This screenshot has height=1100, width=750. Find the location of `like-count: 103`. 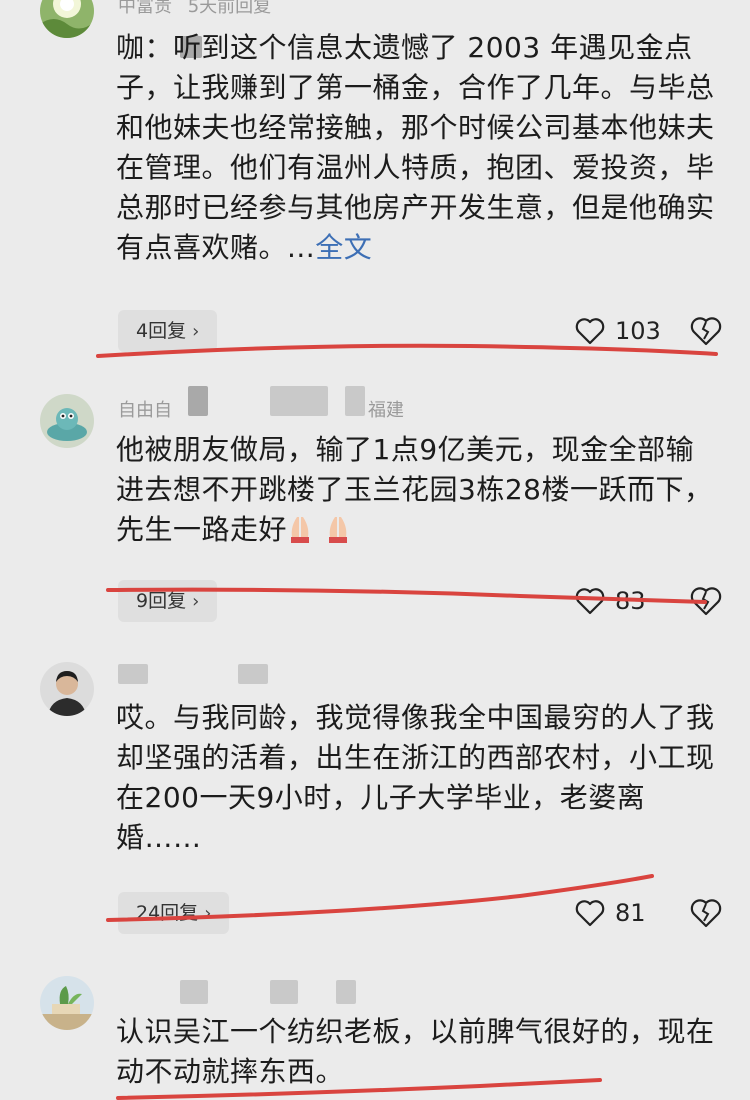

like-count: 103 is located at coordinates (638, 331).